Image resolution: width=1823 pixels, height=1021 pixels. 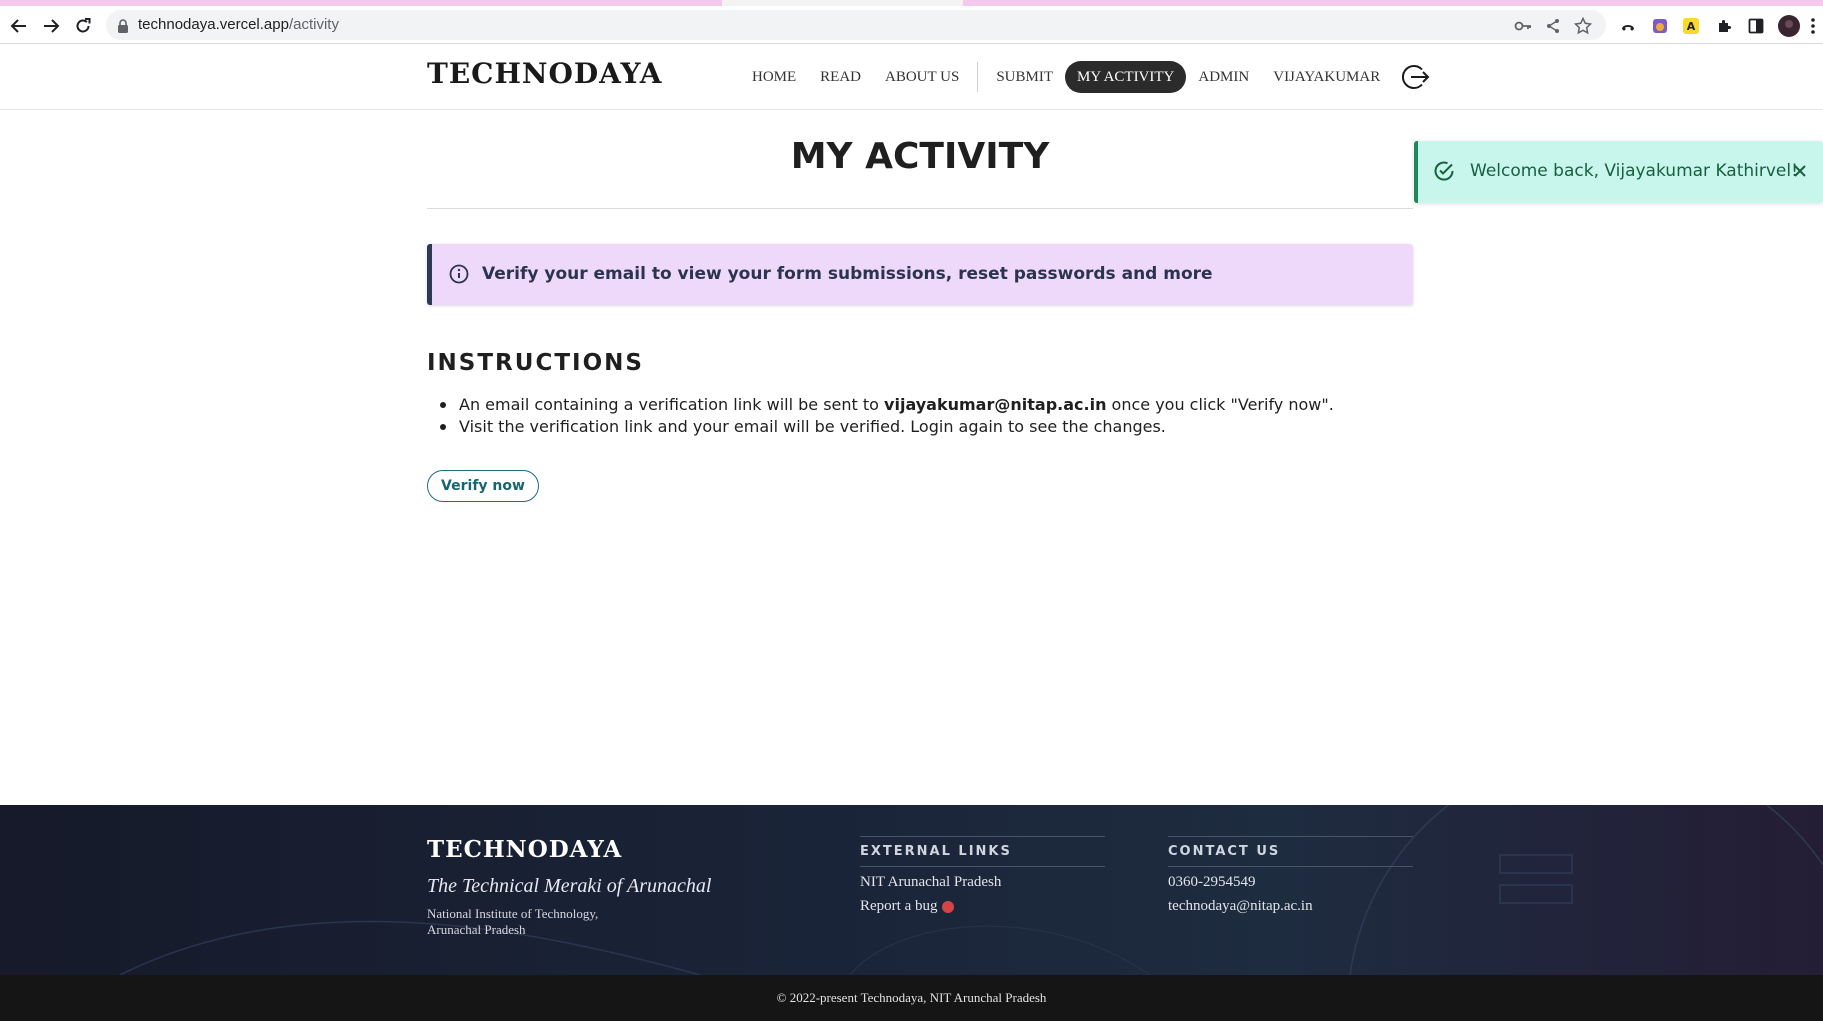 What do you see at coordinates (982, 851) in the screenshot?
I see `external-links-heading: EXTERNAL LINKS` at bounding box center [982, 851].